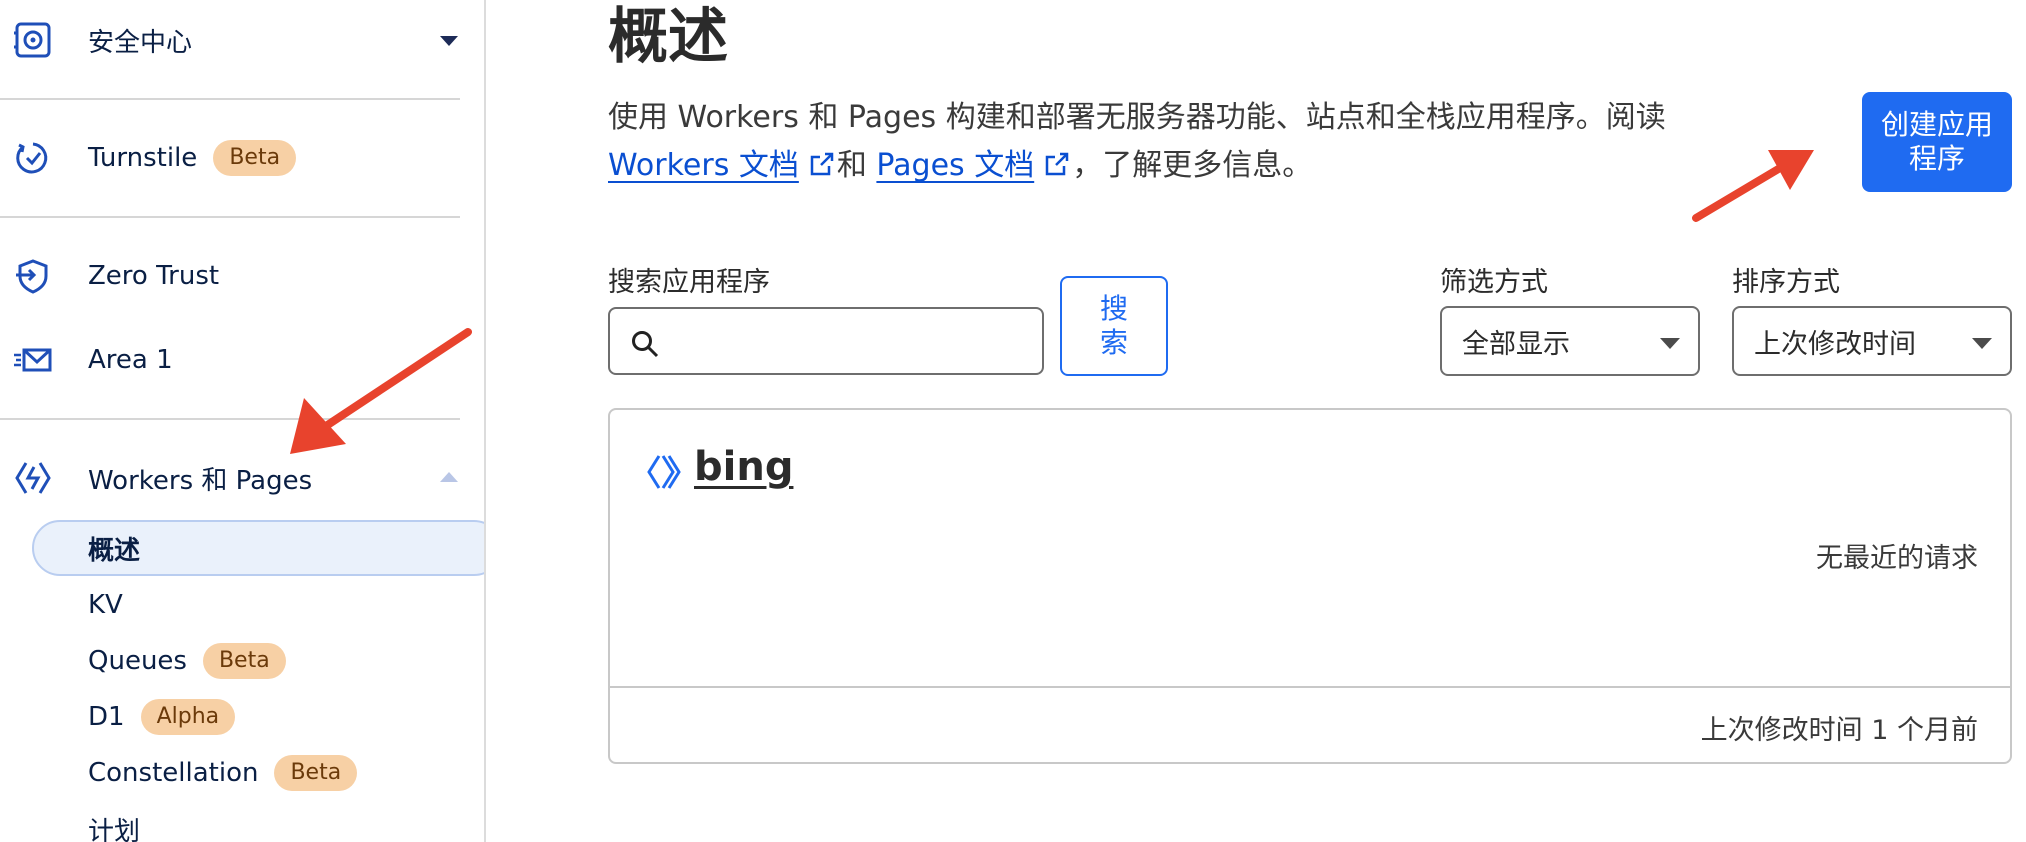 The height and width of the screenshot is (842, 2026). I want to click on workers-docs-link: Workers 文档, so click(703, 165).